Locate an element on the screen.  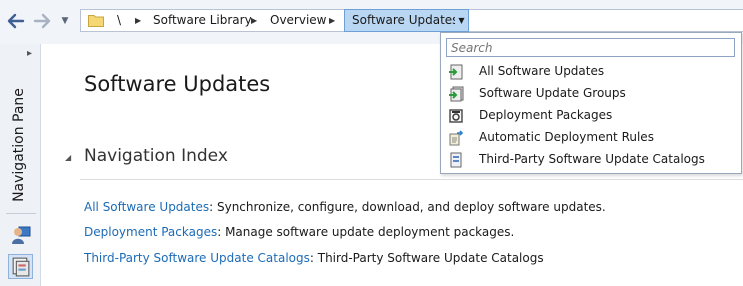
deployment-packages-link: Deployment Packages is located at coordinates (150, 232).